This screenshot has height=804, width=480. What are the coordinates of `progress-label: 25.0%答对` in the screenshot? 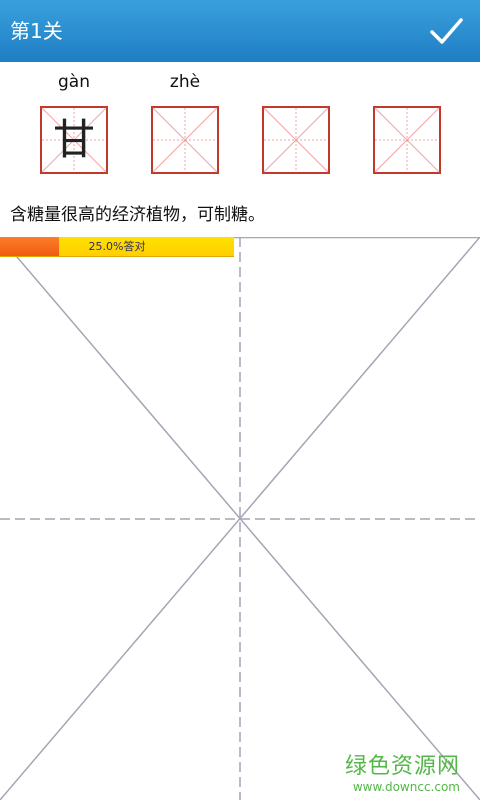 It's located at (117, 246).